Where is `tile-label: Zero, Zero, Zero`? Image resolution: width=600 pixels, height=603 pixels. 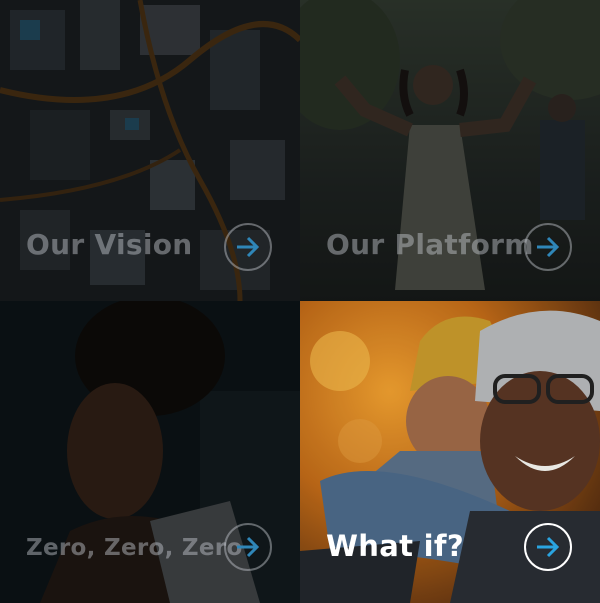
tile-label: Zero, Zero, Zero is located at coordinates (134, 548).